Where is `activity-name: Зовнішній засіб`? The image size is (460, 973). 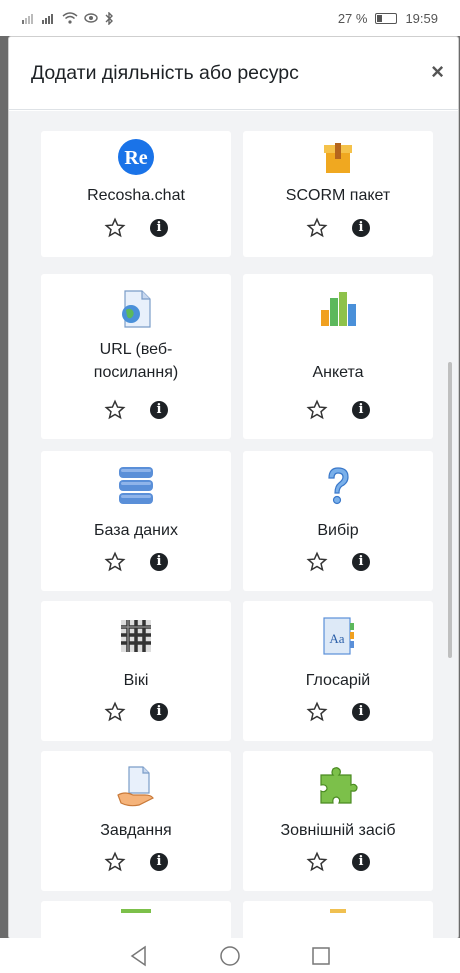 activity-name: Зовнішній засіб is located at coordinates (338, 830).